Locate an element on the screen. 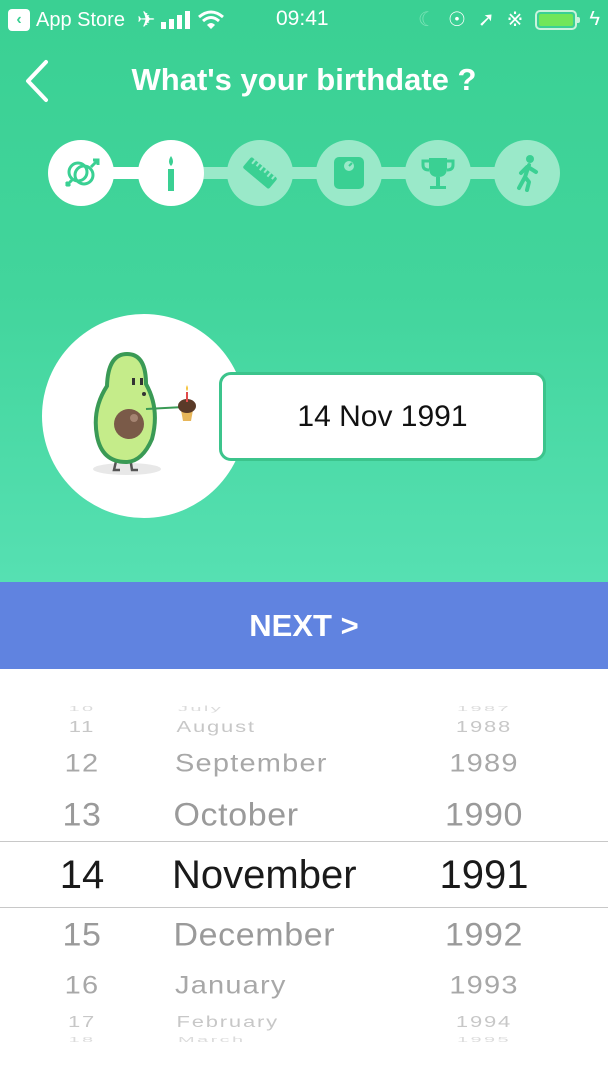 The height and width of the screenshot is (1080, 608). day-option: 13 is located at coordinates (82, 815).